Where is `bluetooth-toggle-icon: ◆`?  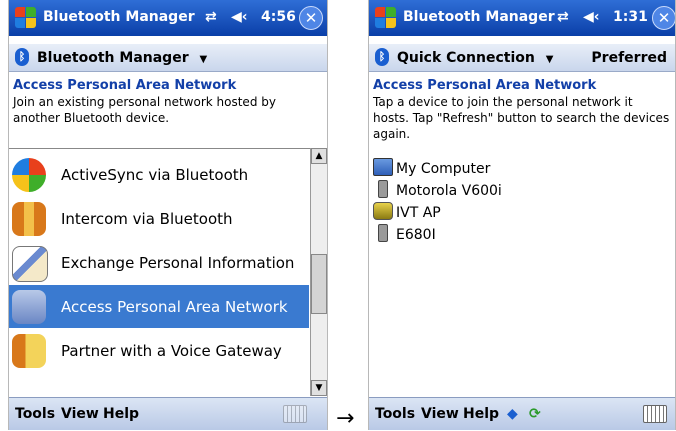 bluetooth-toggle-icon: ◆ is located at coordinates (512, 414).